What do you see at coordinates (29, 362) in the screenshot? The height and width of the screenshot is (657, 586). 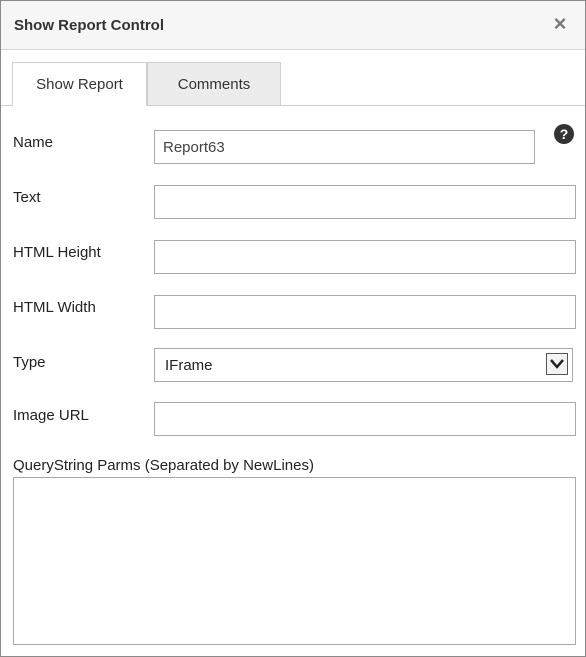 I see `type-label: Type` at bounding box center [29, 362].